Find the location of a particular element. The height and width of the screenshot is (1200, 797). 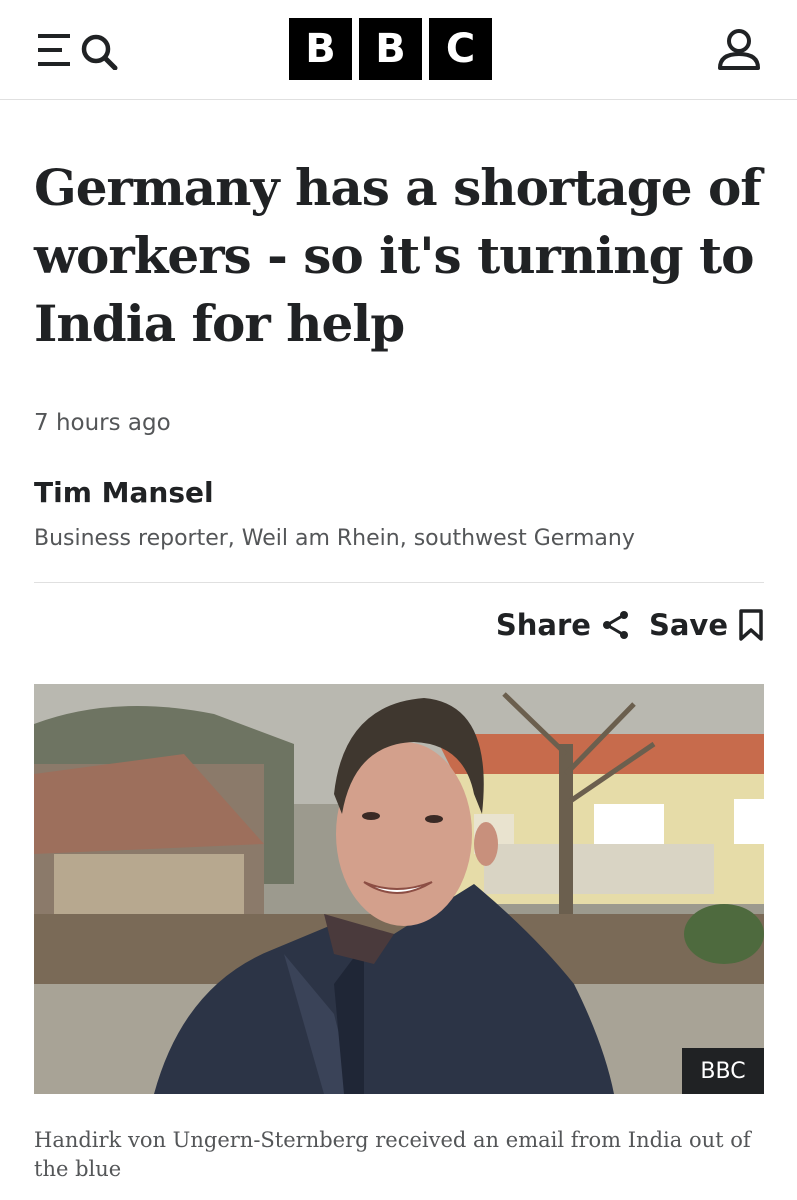

article-timestamp: 7 hours ago is located at coordinates (102, 423).